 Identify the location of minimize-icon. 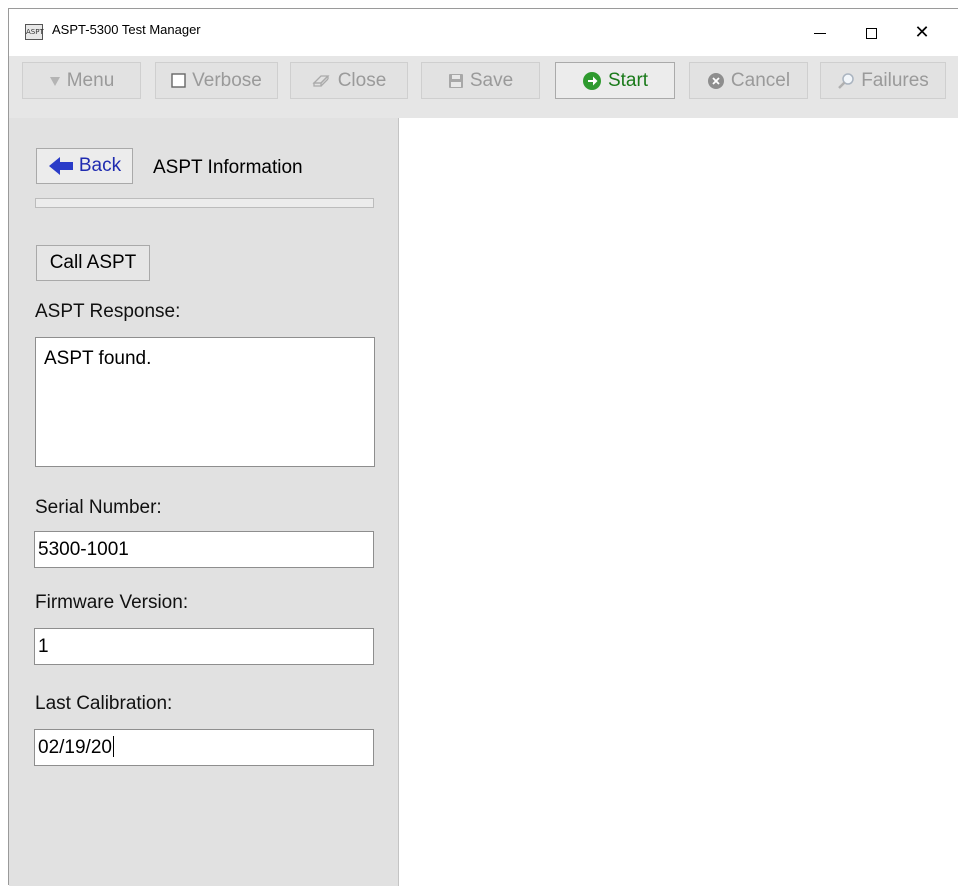
(820, 33).